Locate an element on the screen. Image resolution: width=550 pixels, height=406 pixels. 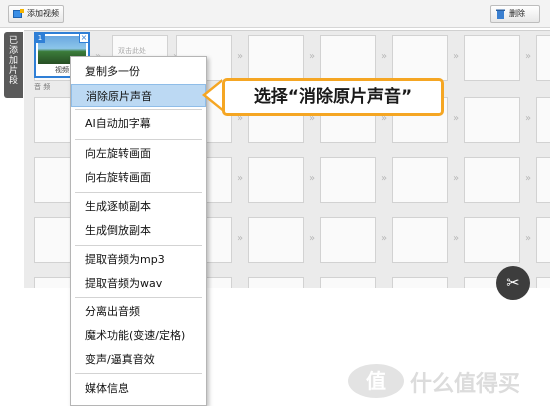
add-video-button: 添加视频 is located at coordinates (36, 14).